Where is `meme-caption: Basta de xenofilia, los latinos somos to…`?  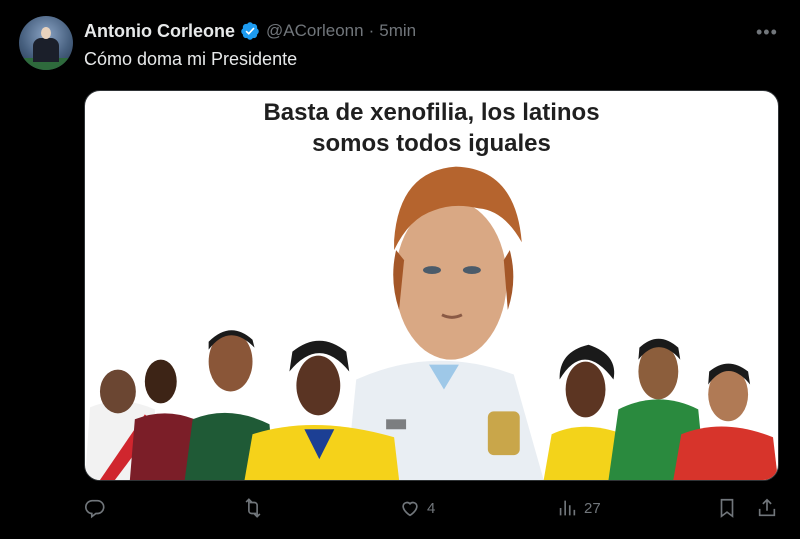
meme-caption: Basta de xenofilia, los latinos somos to… is located at coordinates (431, 128).